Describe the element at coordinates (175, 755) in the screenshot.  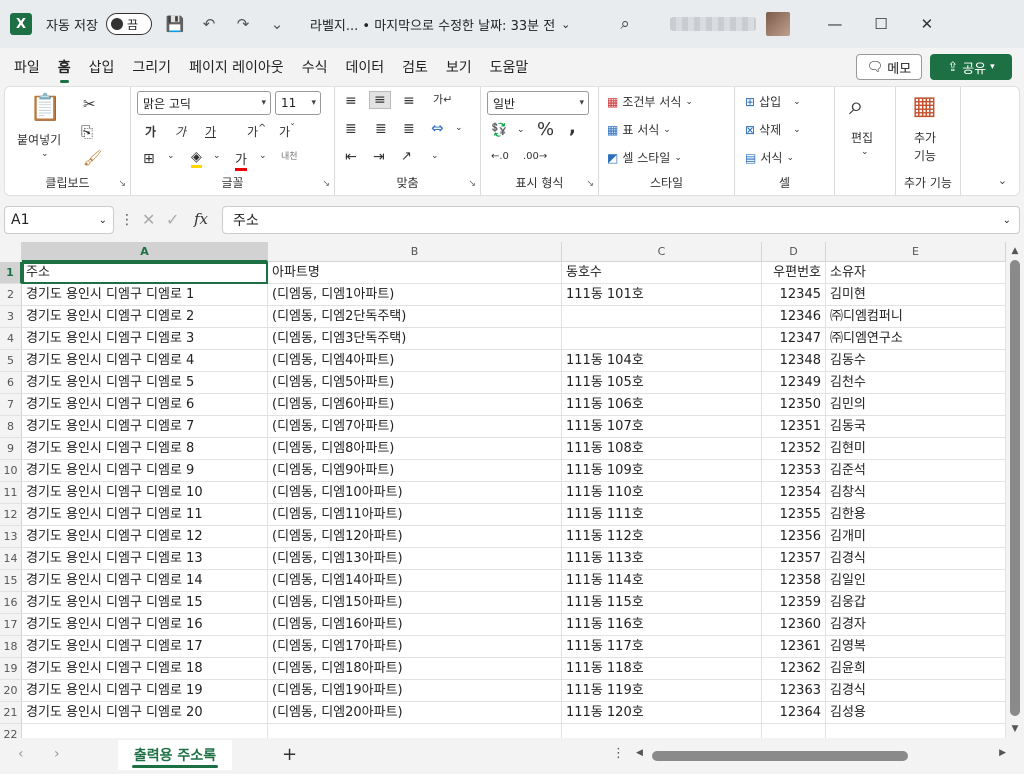
I see `sheet-tab: 출력용 주소록` at that location.